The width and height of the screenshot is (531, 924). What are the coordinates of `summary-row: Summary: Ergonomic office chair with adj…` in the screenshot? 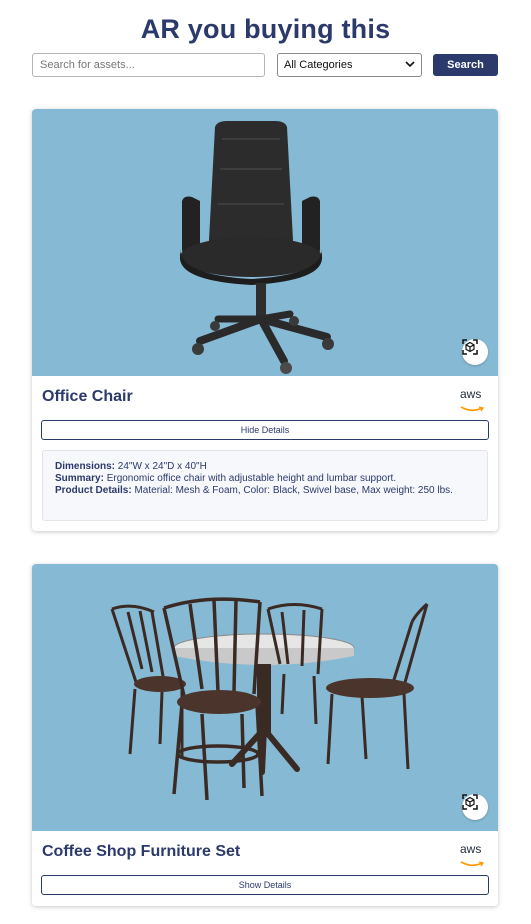 It's located at (265, 479).